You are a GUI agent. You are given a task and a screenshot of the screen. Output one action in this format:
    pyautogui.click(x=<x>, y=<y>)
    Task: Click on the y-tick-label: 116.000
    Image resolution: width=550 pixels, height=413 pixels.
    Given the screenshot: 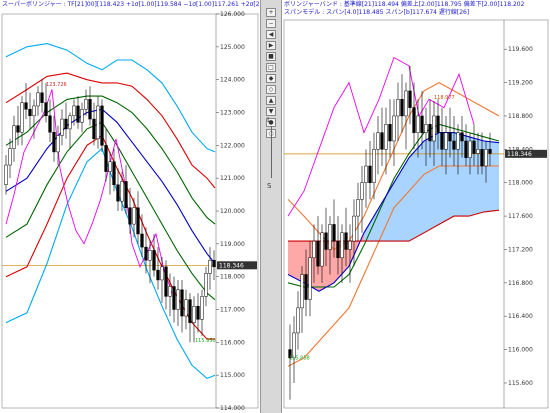 What is the action you would take?
    pyautogui.click(x=520, y=350)
    